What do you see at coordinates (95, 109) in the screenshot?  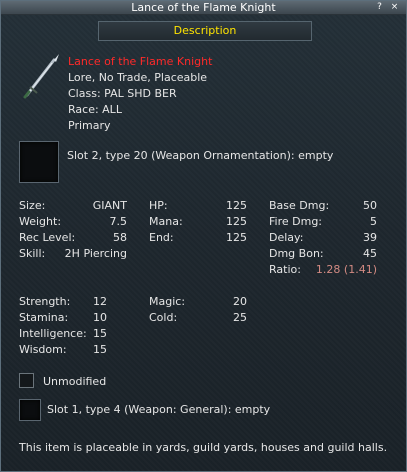 I see `item-race: Race: ALL` at bounding box center [95, 109].